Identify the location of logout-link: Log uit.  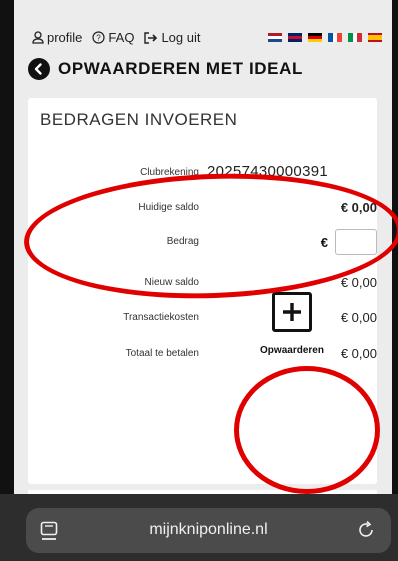
(172, 37).